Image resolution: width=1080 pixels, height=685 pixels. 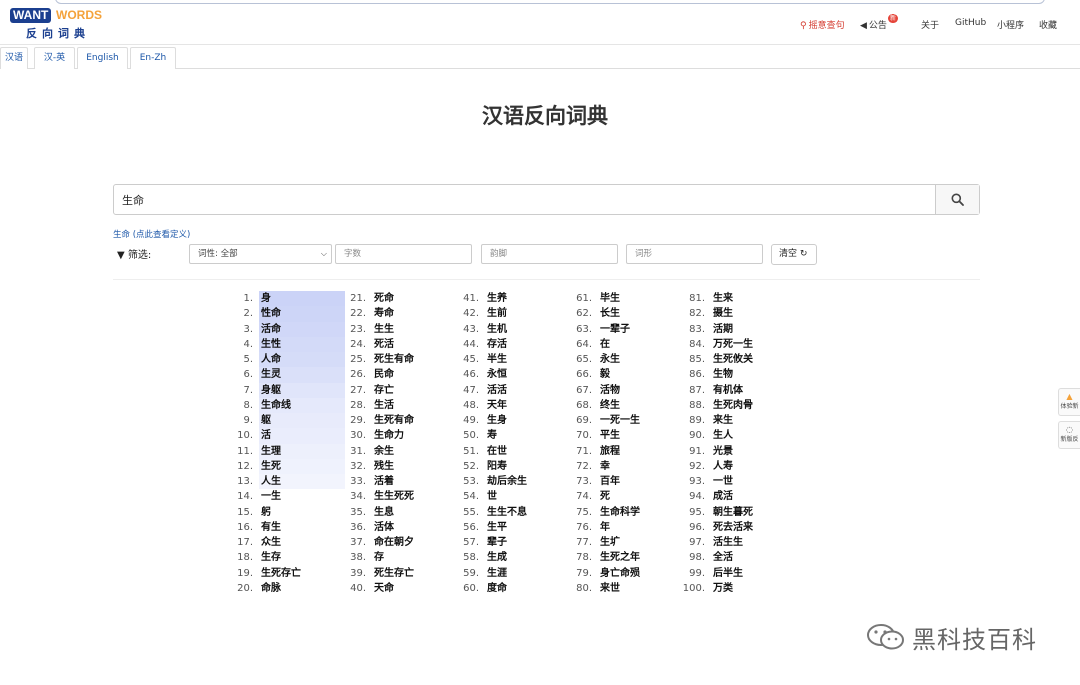 I want to click on tab-english: English, so click(x=102, y=58).